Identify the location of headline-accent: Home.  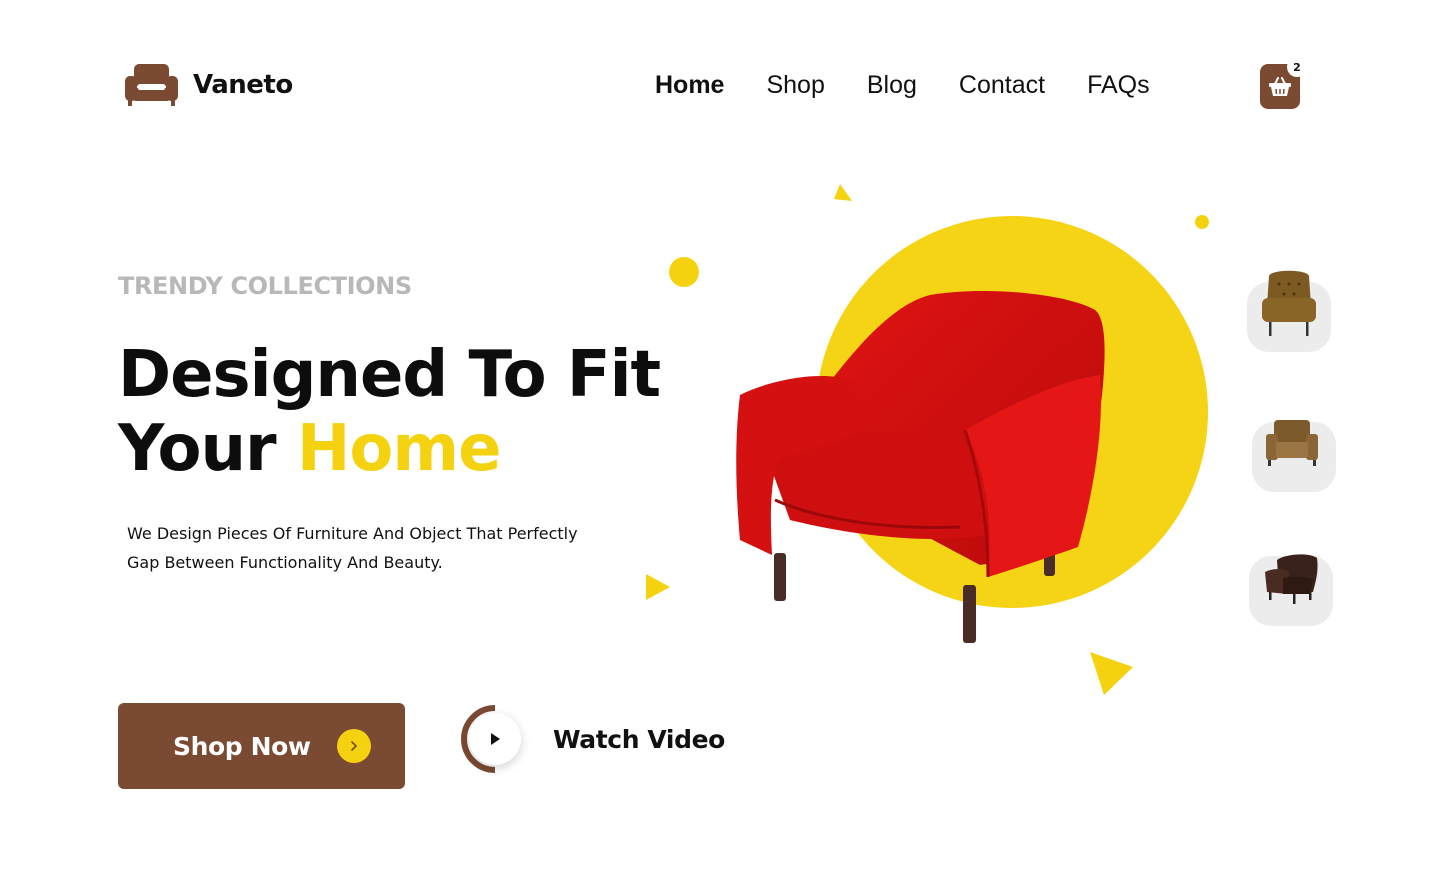
(399, 449).